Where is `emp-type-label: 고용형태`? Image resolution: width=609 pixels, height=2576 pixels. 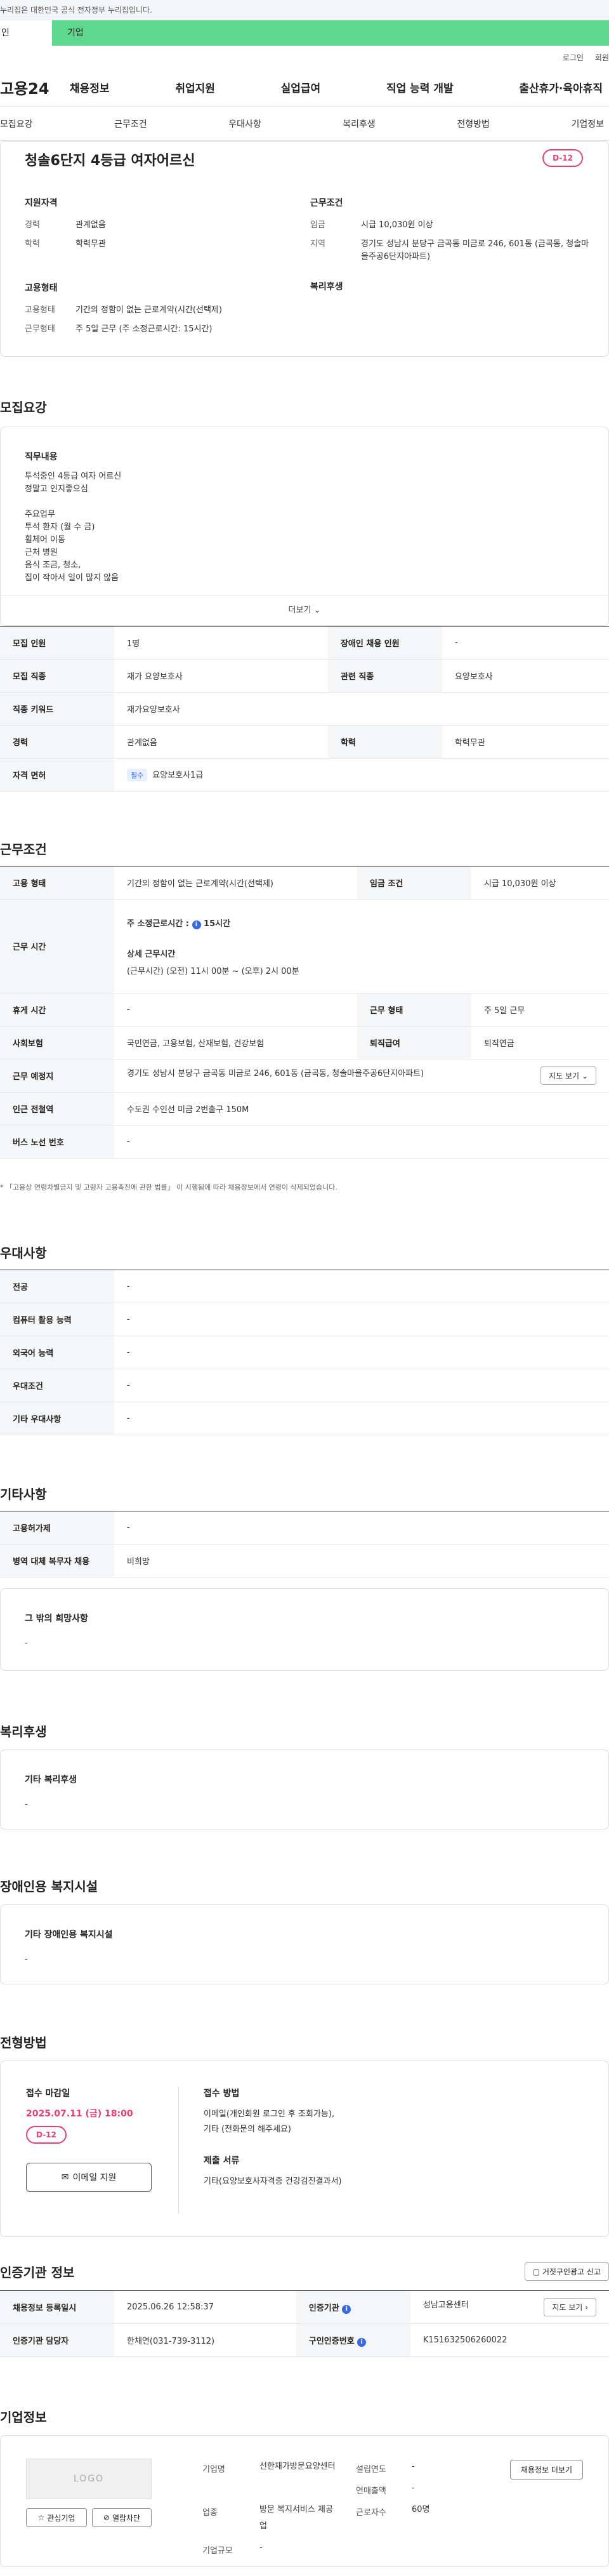 emp-type-label: 고용형태 is located at coordinates (40, 310).